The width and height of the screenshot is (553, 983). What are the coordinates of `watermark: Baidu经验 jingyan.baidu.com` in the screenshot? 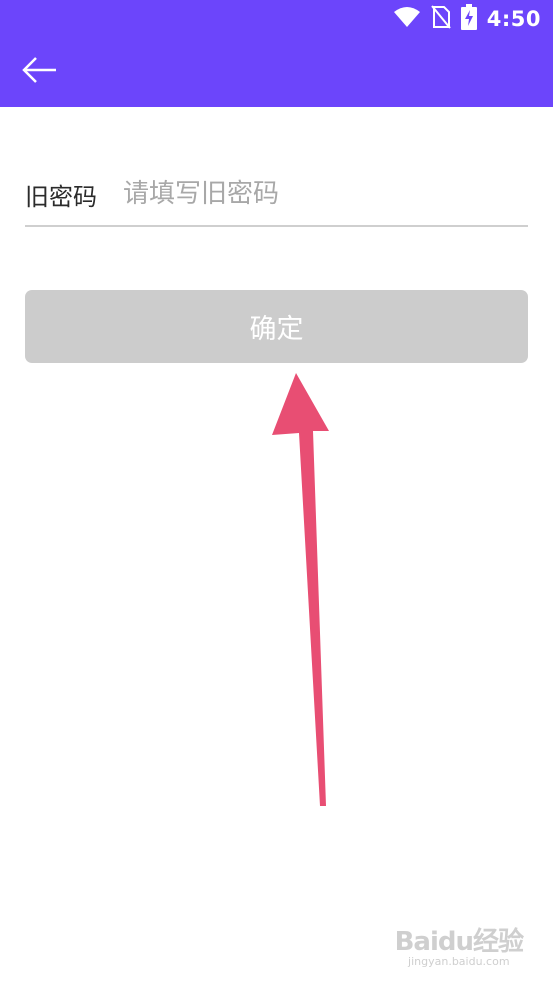 It's located at (459, 944).